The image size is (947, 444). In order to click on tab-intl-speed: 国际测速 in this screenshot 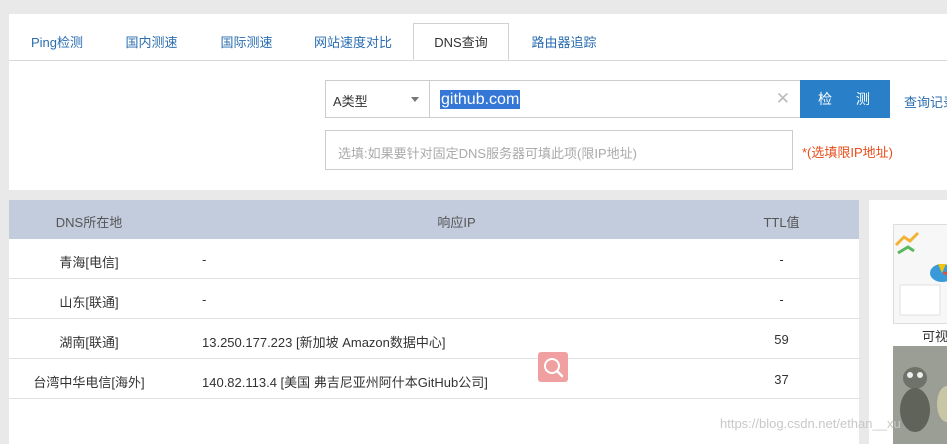, I will do `click(246, 42)`.